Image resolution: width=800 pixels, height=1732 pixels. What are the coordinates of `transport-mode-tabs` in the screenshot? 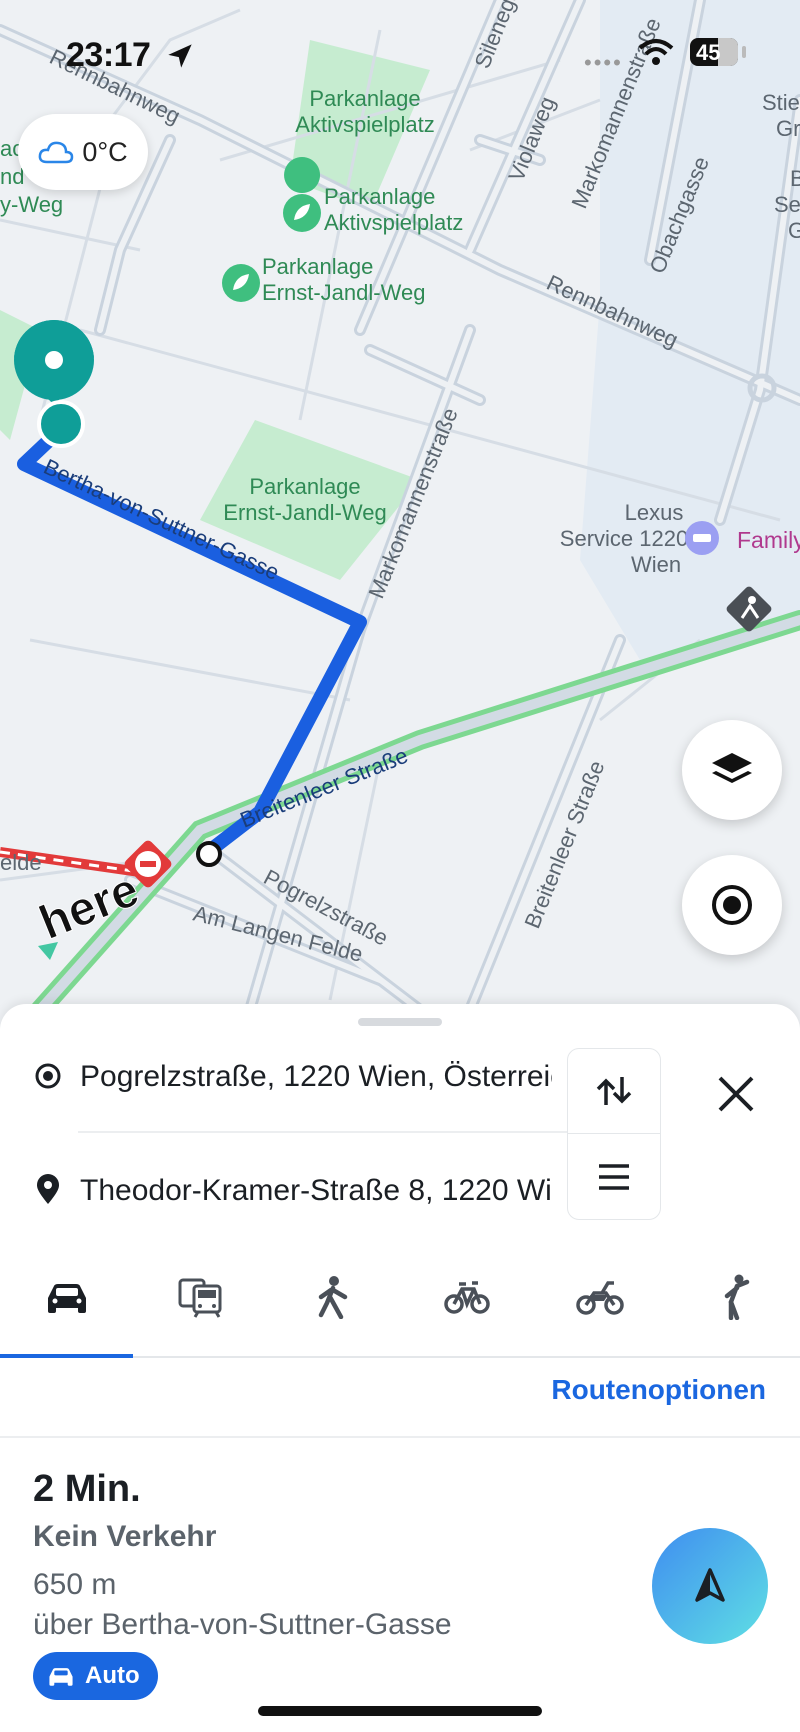 It's located at (400, 1298).